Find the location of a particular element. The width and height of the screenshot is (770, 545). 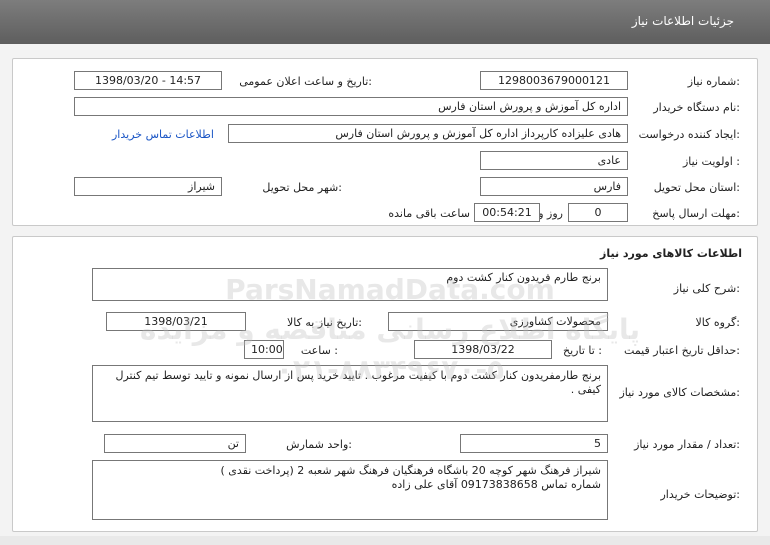

goods-group-field: محصولات کشاورزی is located at coordinates (498, 321).